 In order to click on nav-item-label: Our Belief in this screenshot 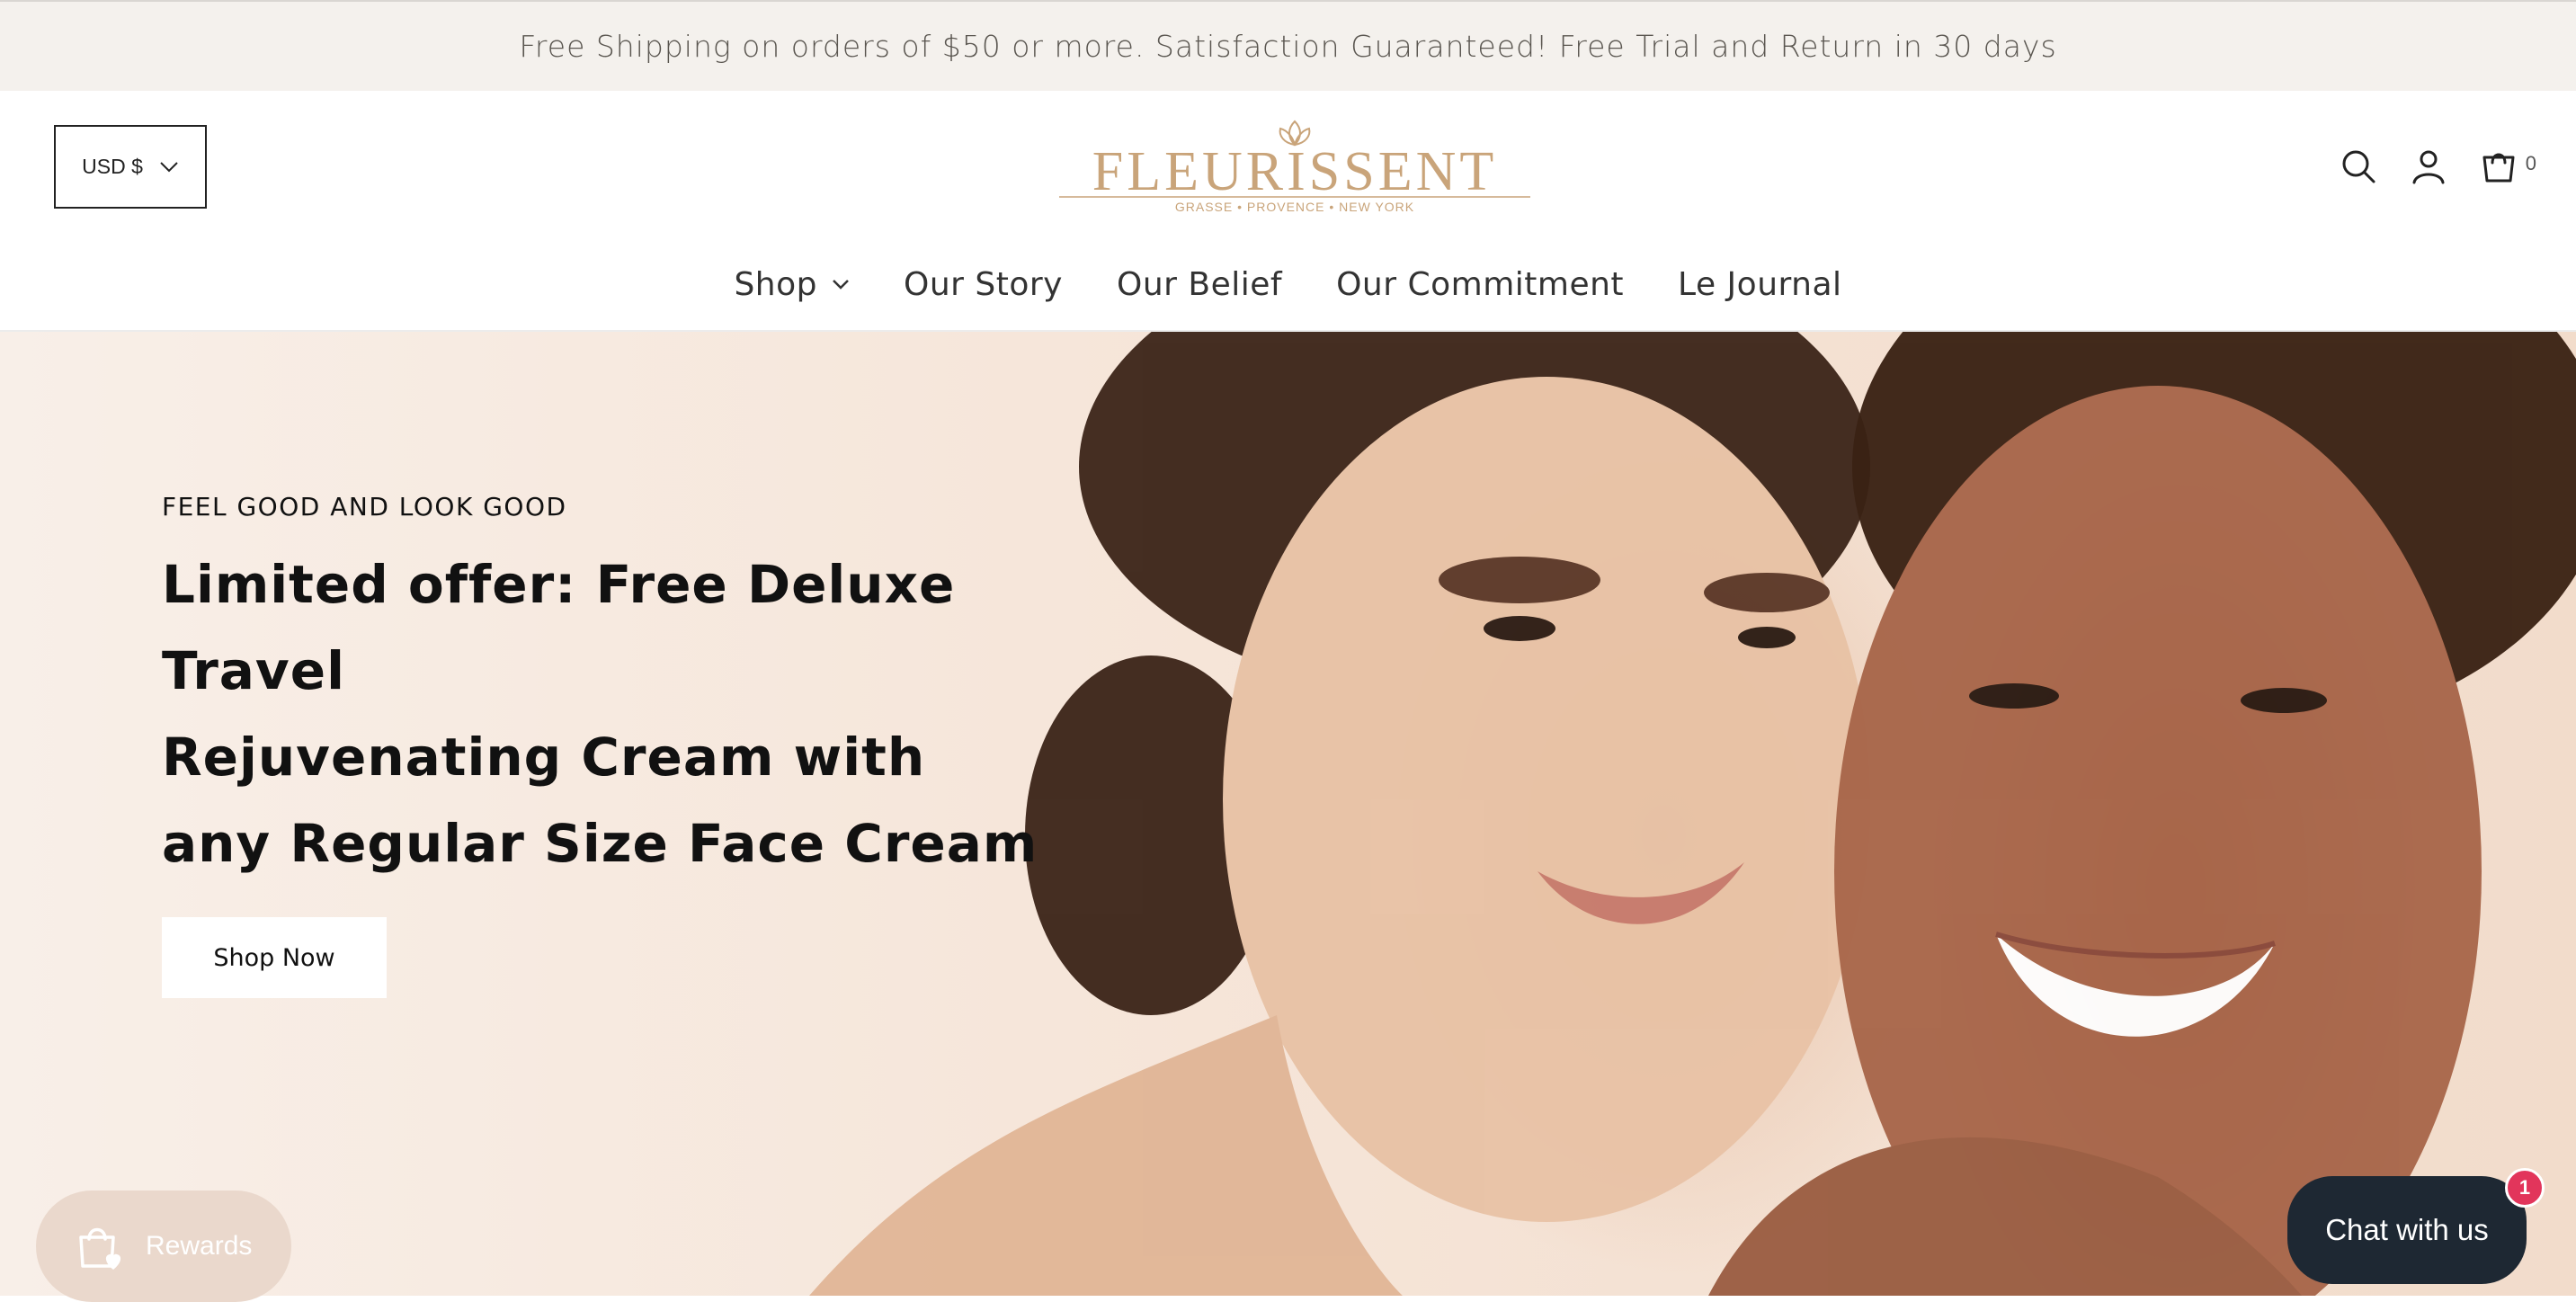, I will do `click(1200, 284)`.